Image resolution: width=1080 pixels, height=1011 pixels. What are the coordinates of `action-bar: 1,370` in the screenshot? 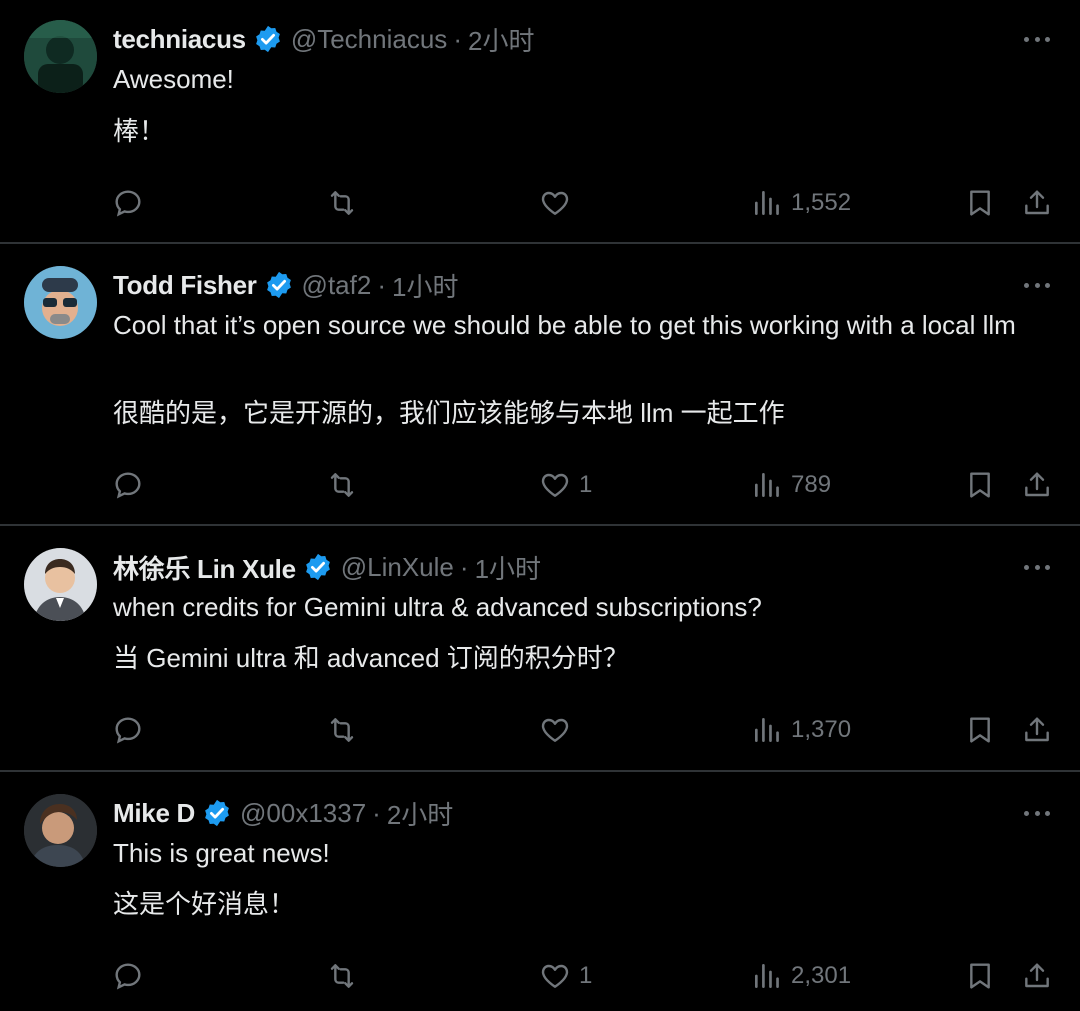 It's located at (540, 730).